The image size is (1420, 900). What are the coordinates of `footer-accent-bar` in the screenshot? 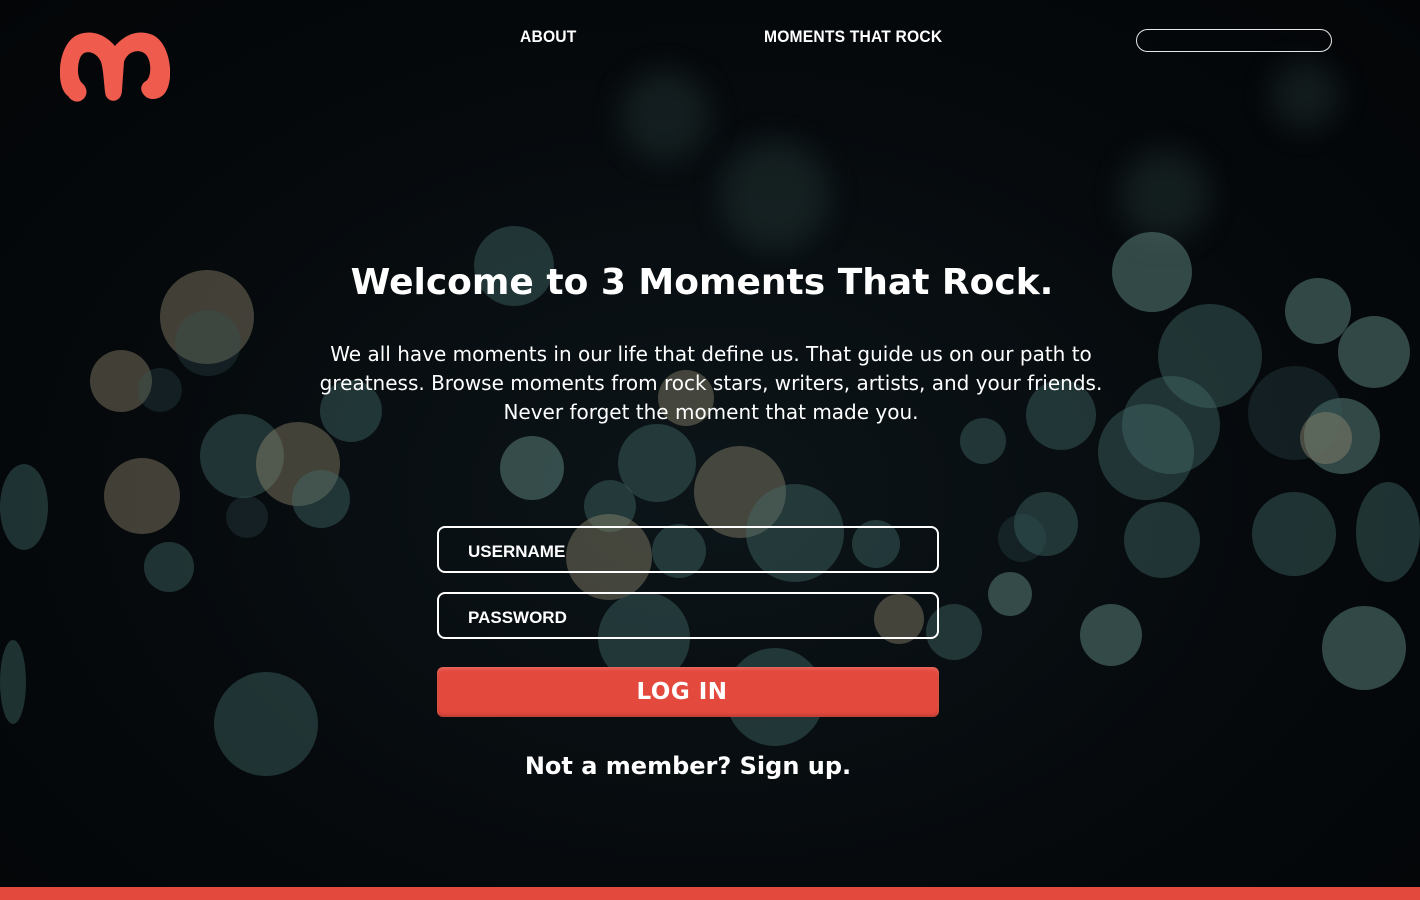 It's located at (710, 893).